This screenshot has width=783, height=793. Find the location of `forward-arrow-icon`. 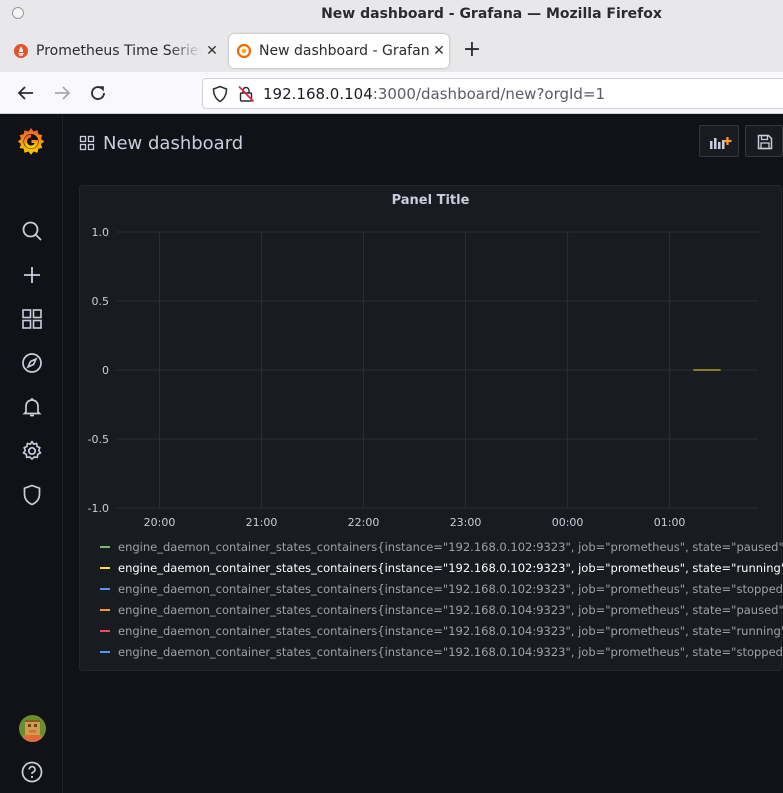

forward-arrow-icon is located at coordinates (62, 93).